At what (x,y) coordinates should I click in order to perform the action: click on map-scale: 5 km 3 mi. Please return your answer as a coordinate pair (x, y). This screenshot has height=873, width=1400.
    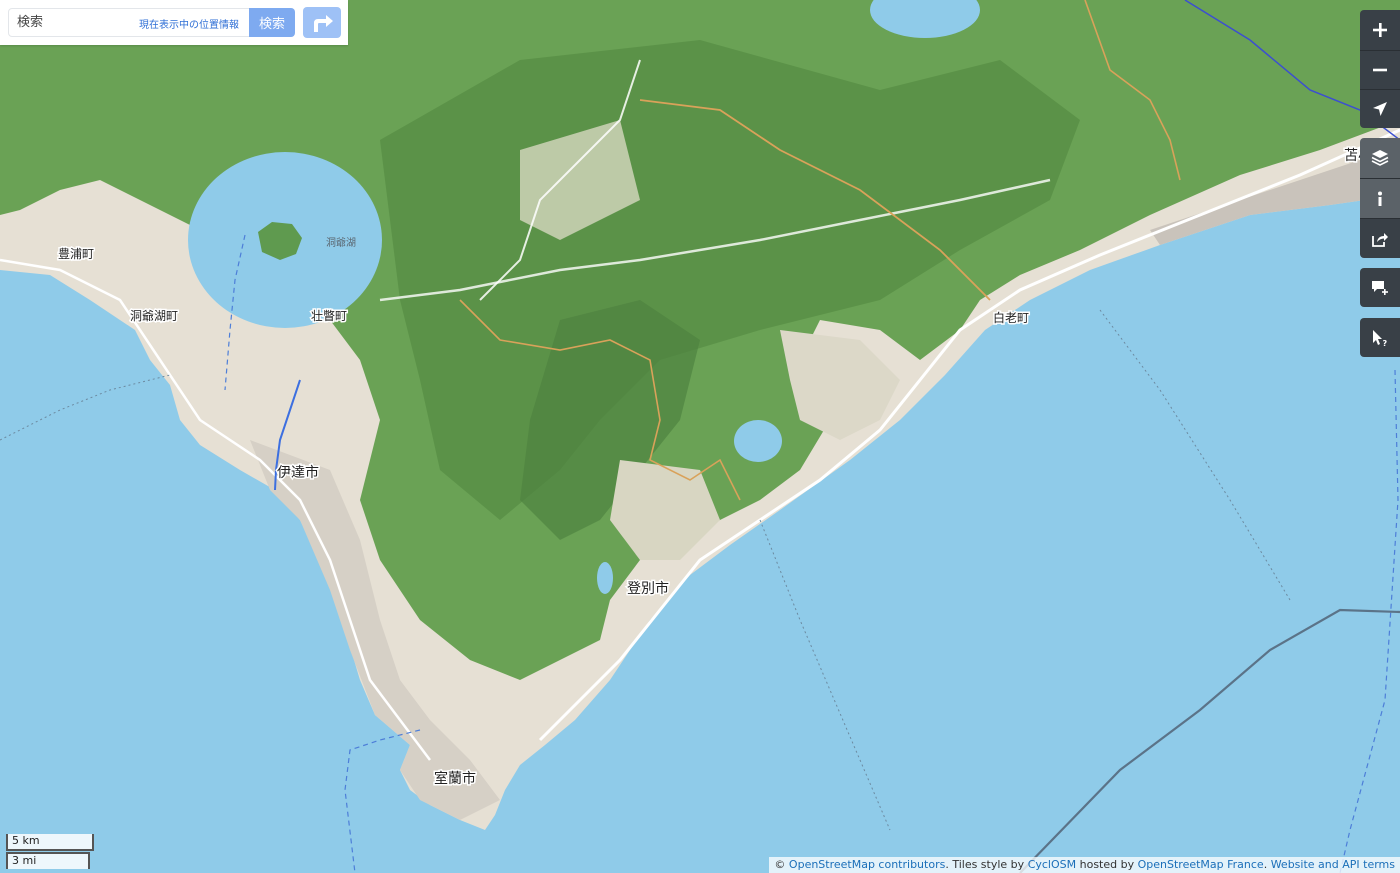
    Looking at the image, I should click on (50, 851).